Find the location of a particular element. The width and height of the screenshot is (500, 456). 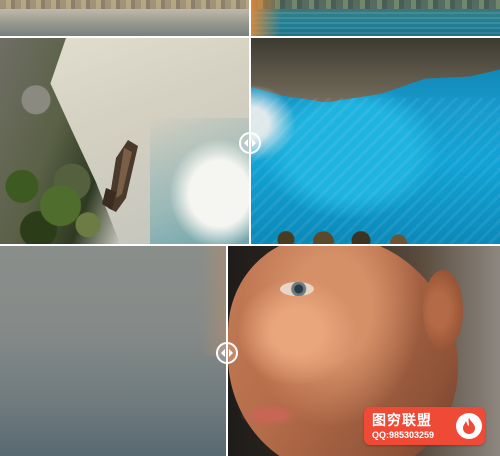

lake-after-image is located at coordinates (375, 18).